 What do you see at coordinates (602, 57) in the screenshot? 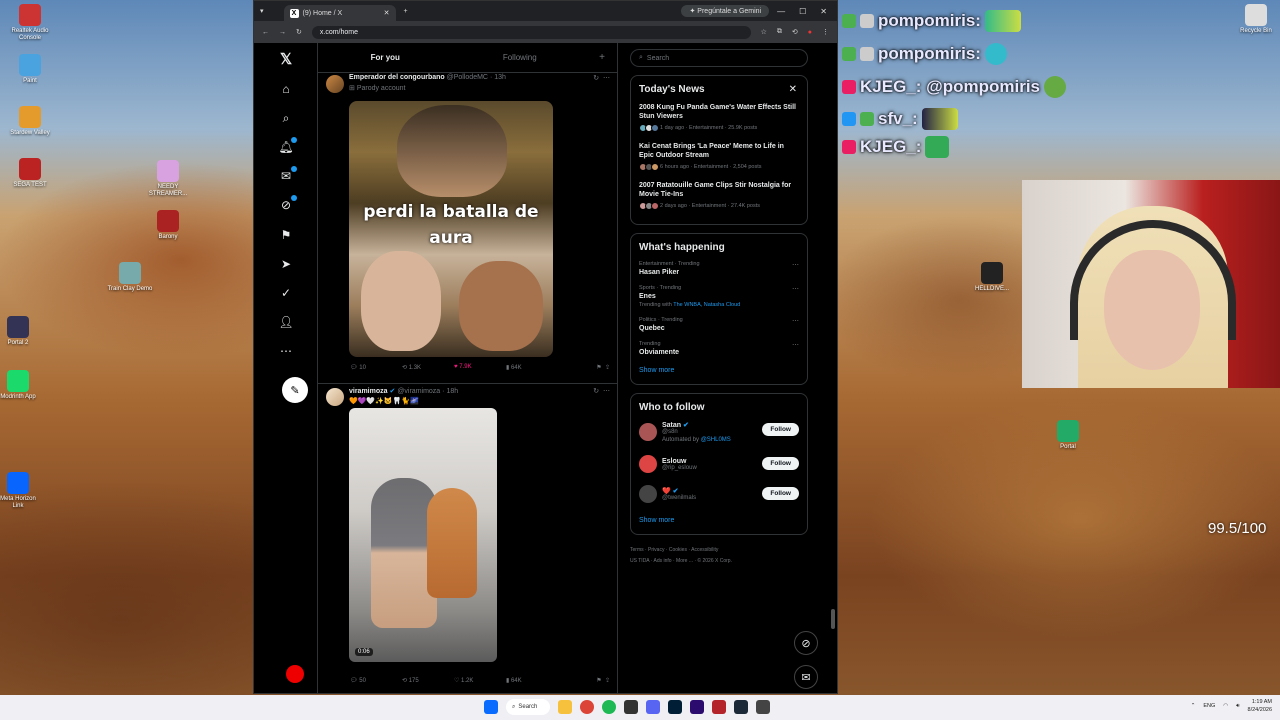
I see `timeline-add-icon: +` at bounding box center [602, 57].